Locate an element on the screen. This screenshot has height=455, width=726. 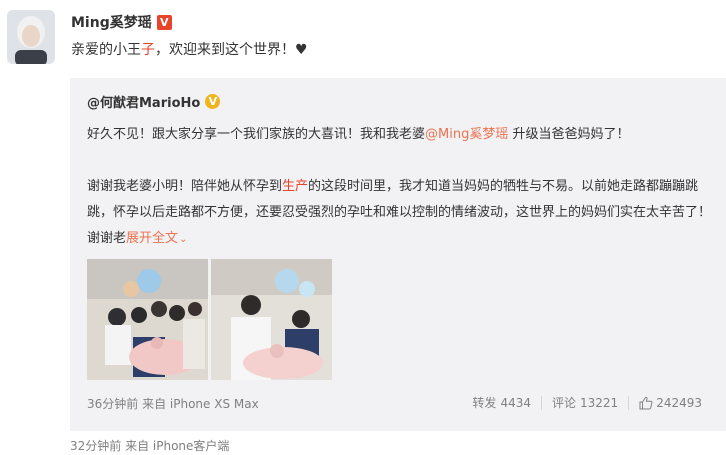
expand-label: 展开全文 is located at coordinates (152, 238).